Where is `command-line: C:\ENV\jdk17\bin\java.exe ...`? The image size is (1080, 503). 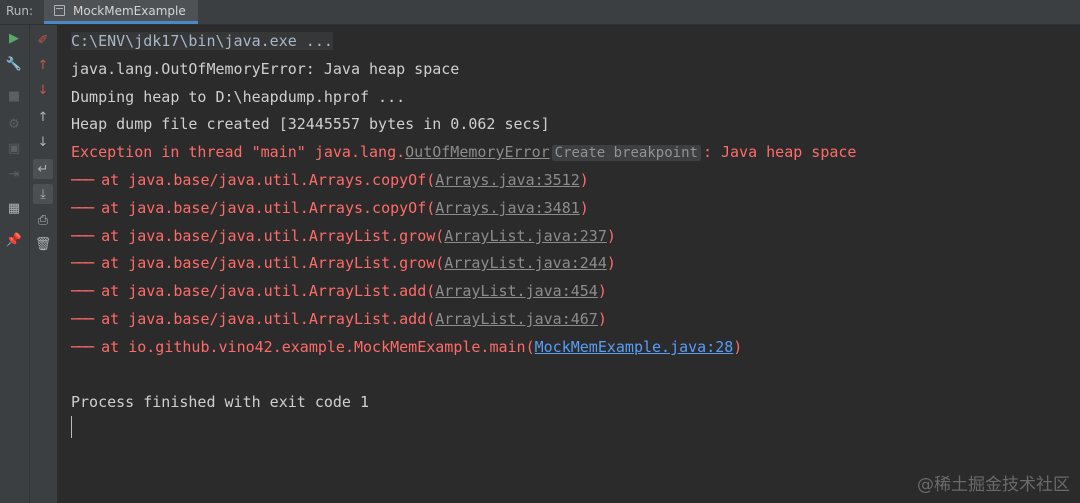
command-line: C:\ENV\jdk17\bin\java.exe ... is located at coordinates (202, 41).